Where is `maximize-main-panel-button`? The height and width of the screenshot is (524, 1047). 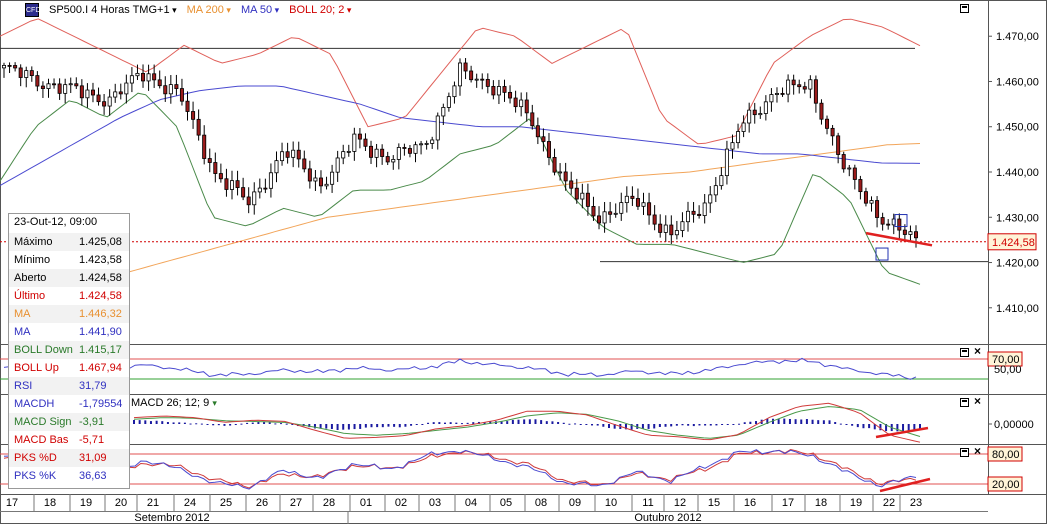
maximize-main-panel-button is located at coordinates (964, 8).